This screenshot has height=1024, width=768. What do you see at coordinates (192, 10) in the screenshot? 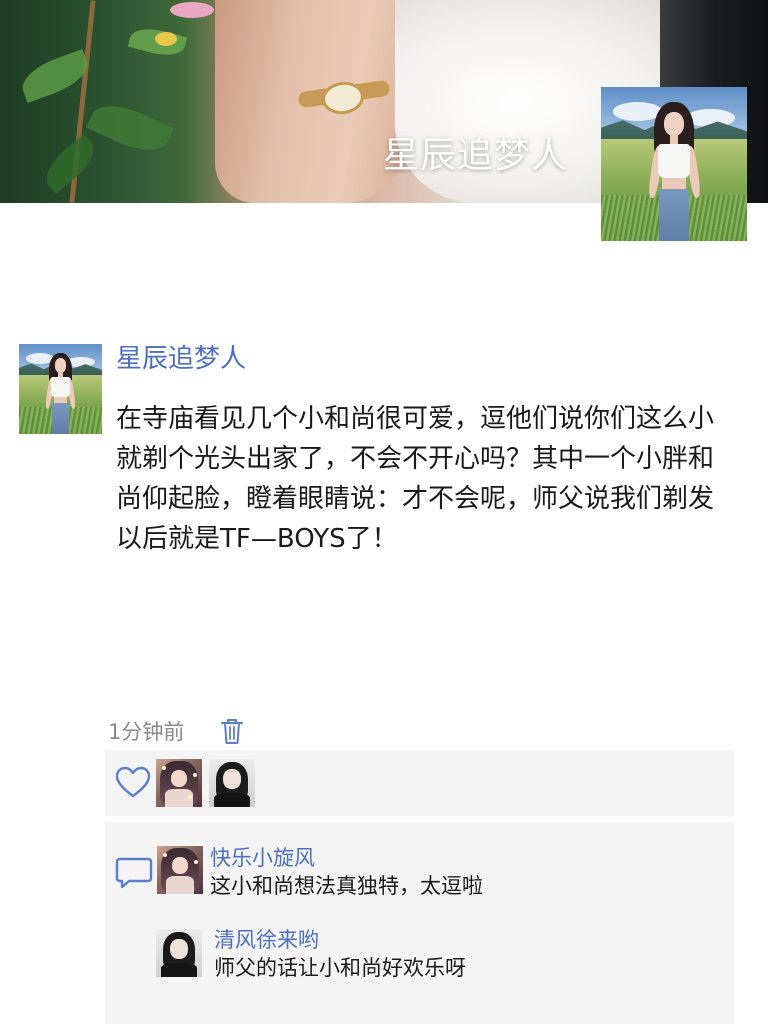
I see `cover-flower` at bounding box center [192, 10].